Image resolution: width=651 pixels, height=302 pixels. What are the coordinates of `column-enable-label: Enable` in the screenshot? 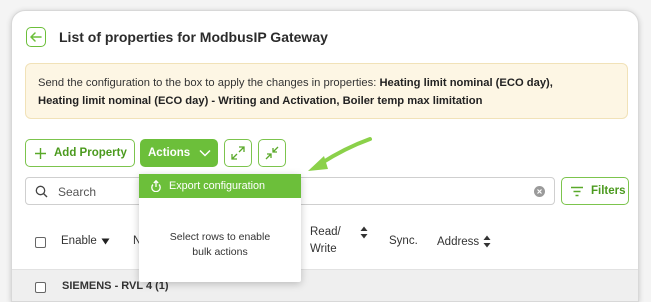 It's located at (79, 241).